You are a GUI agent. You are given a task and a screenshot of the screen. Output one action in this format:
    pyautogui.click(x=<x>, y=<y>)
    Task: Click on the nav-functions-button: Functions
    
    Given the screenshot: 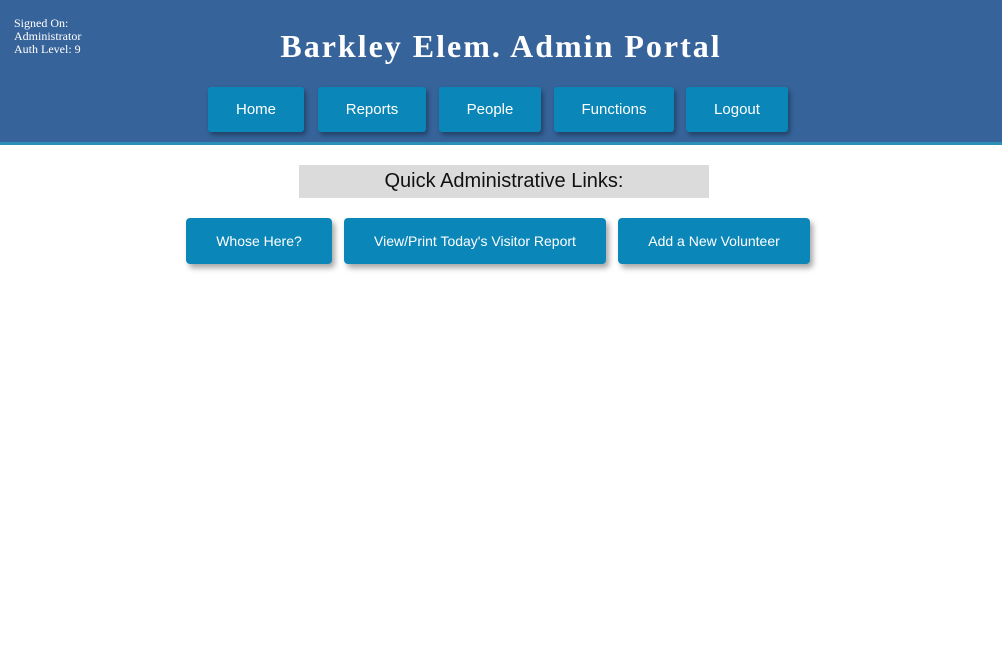 What is the action you would take?
    pyautogui.click(x=614, y=109)
    